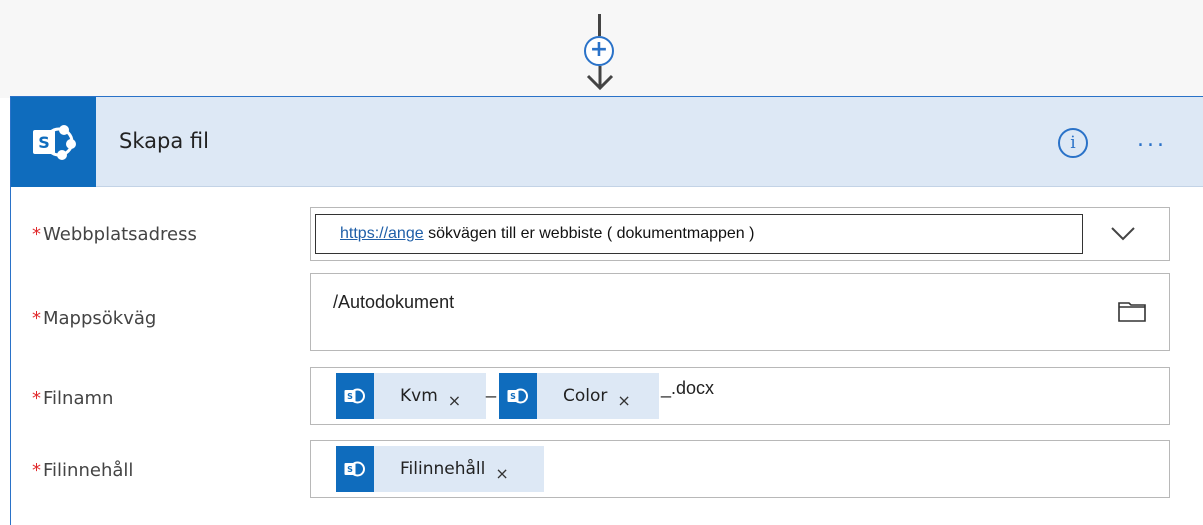  Describe the element at coordinates (394, 302) in the screenshot. I see `folder-path-value: /Autodokument` at that location.